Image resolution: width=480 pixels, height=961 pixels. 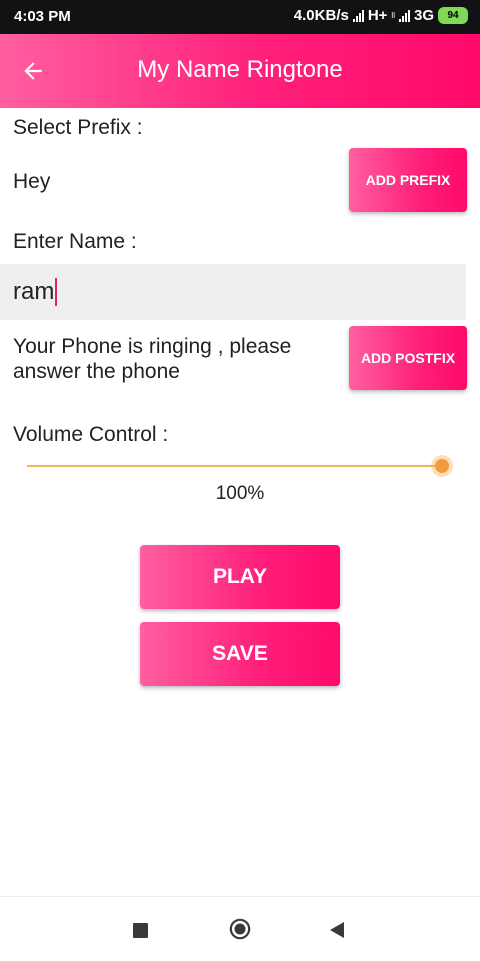 I want to click on status-time: 4:03 PM, so click(x=42, y=16).